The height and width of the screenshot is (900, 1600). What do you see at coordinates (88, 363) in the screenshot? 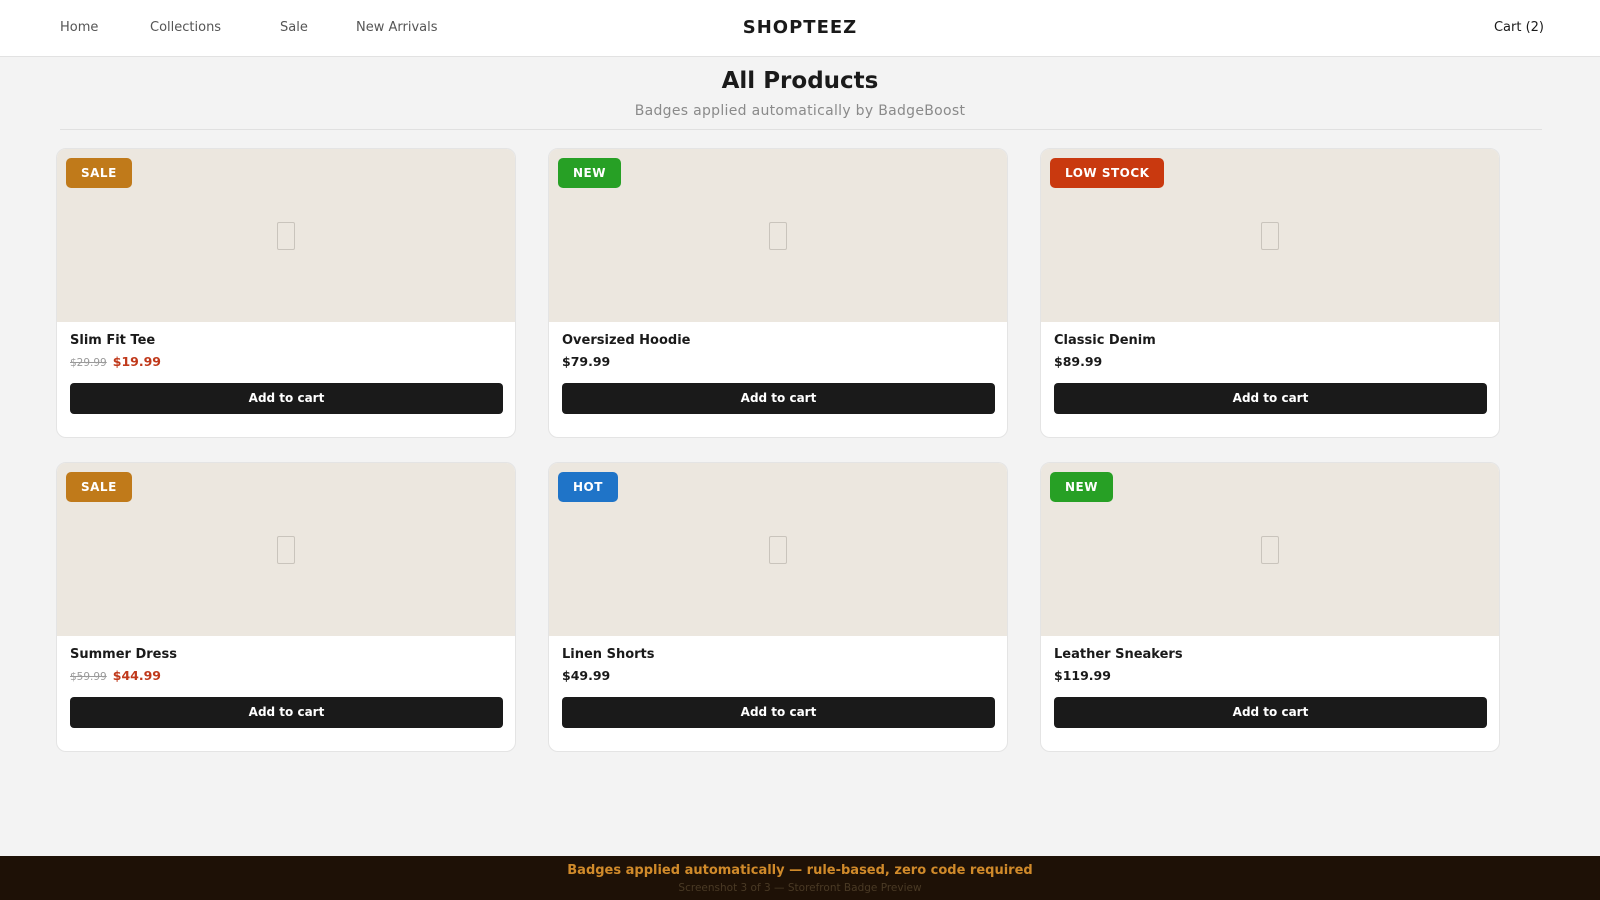
I see `original-price: $29.99` at bounding box center [88, 363].